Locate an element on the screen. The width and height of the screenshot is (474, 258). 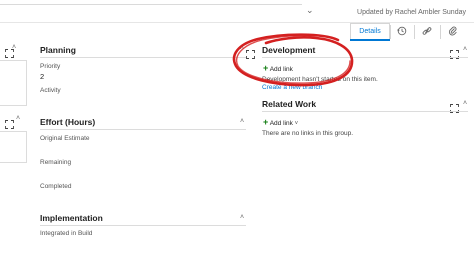
plus-icon: + is located at coordinates (266, 122).